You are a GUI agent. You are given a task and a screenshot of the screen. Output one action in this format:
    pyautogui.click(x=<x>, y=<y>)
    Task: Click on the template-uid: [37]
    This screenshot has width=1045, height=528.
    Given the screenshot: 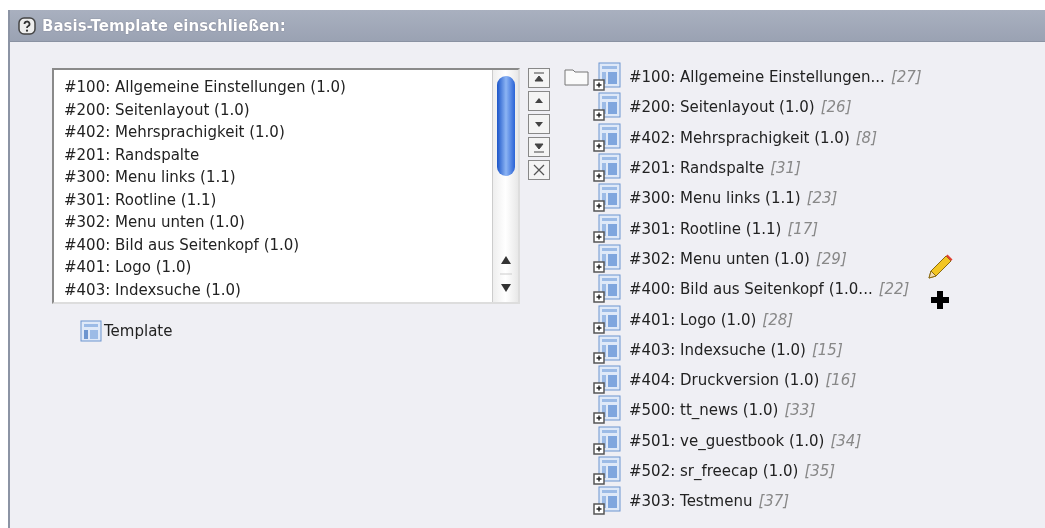 What is the action you would take?
    pyautogui.click(x=774, y=501)
    